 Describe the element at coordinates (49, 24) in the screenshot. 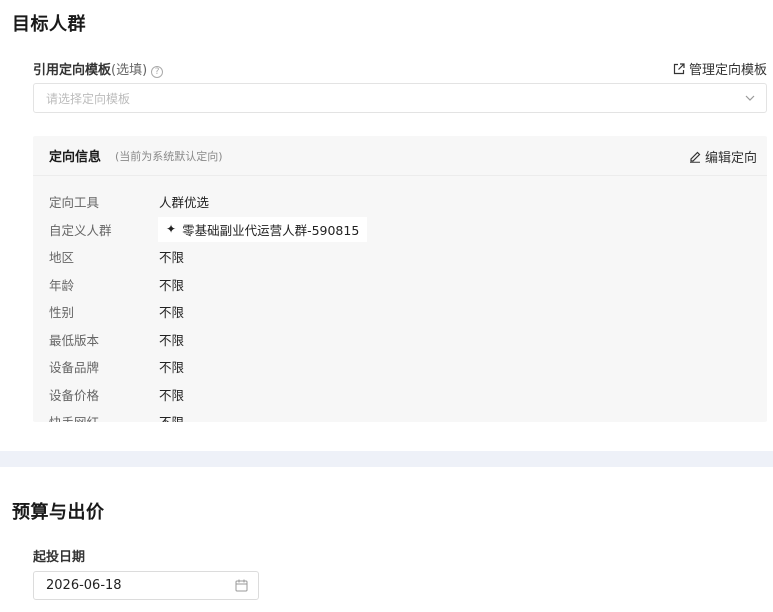

I see `audience-section-title: 目标人群` at that location.